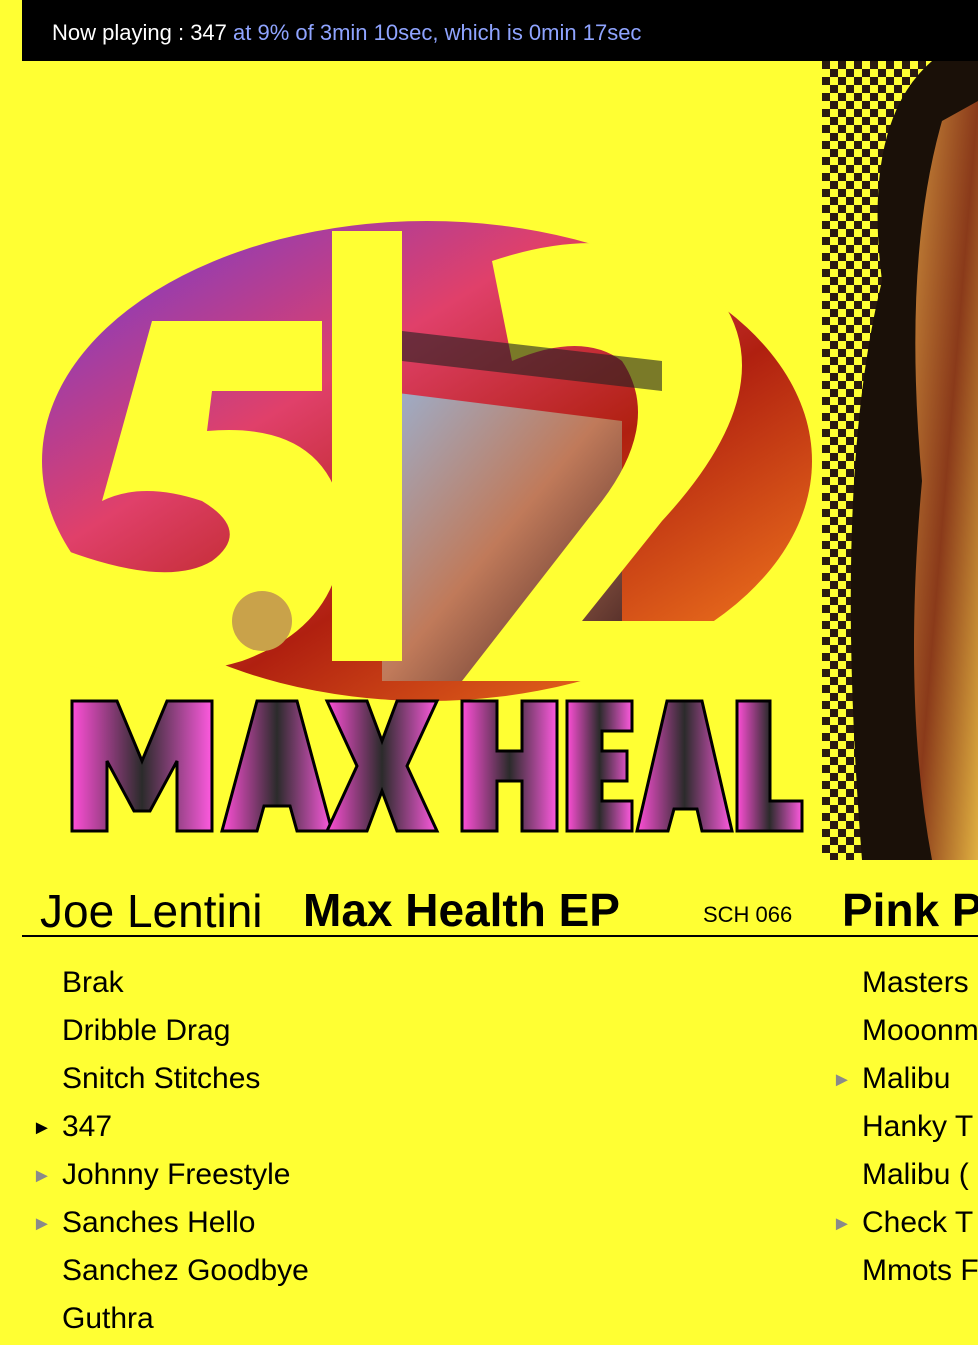 The width and height of the screenshot is (978, 1345). I want to click on now-playing-track: 347, so click(208, 32).